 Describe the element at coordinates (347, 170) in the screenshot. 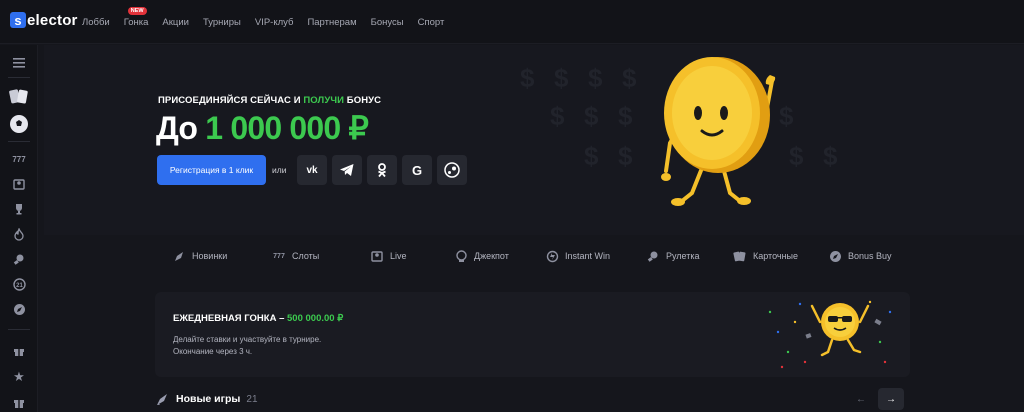

I see `telegram-login-button` at that location.